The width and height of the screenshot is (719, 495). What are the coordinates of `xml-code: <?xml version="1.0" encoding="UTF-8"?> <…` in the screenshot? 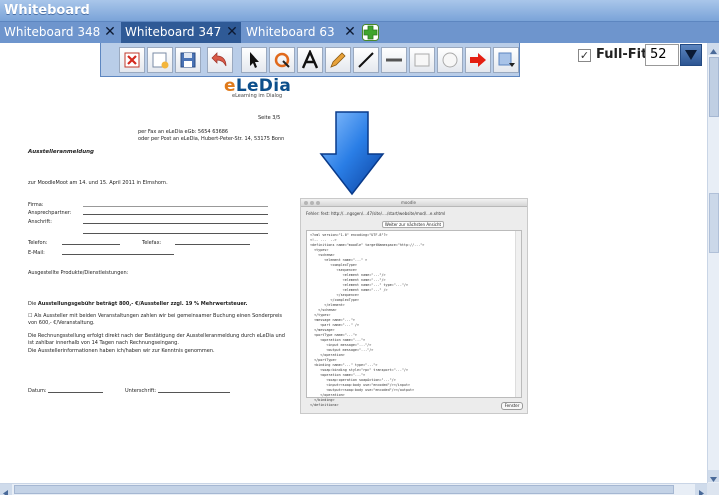 It's located at (367, 320).